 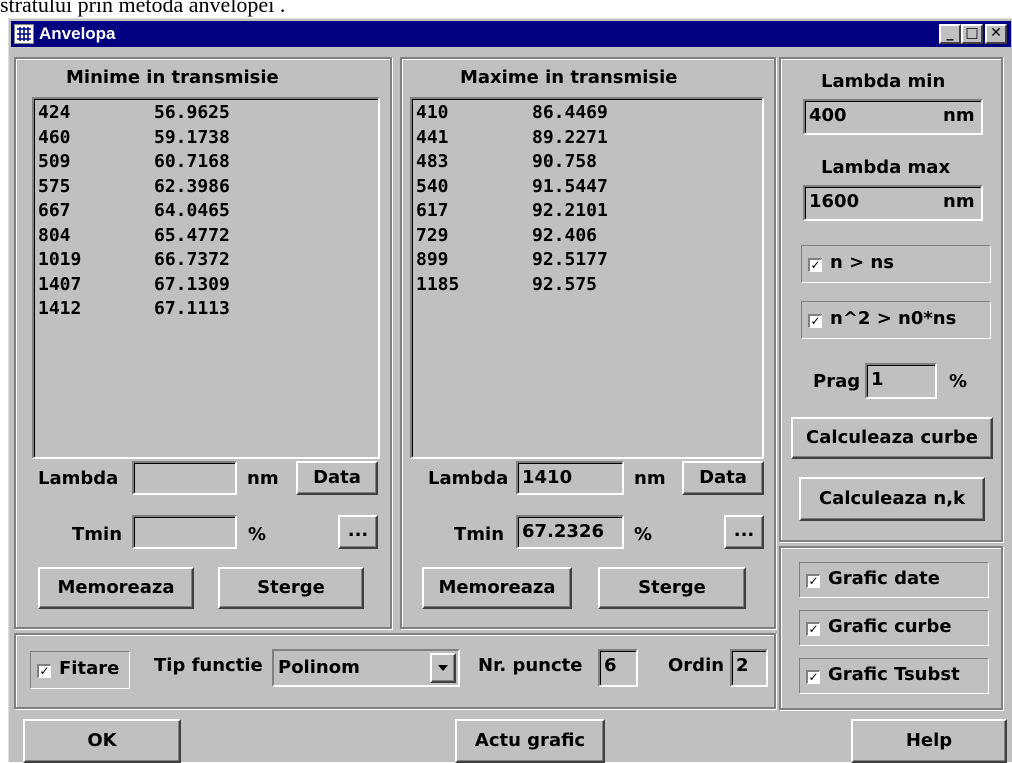 I want to click on app-icon, so click(x=24, y=34).